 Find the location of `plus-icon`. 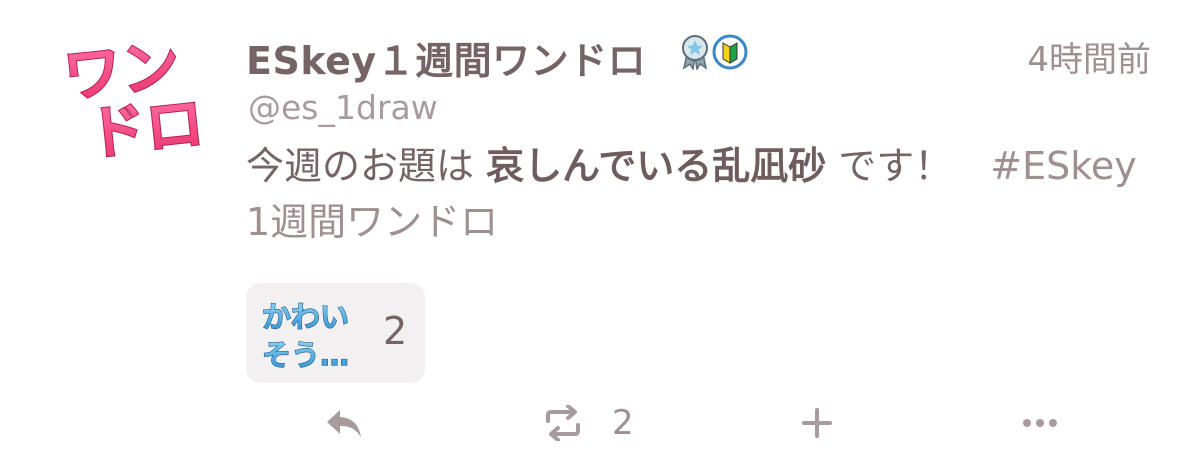

plus-icon is located at coordinates (817, 423).